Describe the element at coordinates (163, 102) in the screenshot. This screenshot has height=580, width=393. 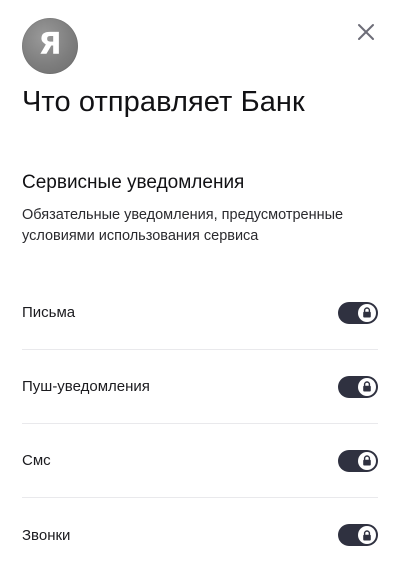
I see `page-title: Что отправляет Банк` at that location.